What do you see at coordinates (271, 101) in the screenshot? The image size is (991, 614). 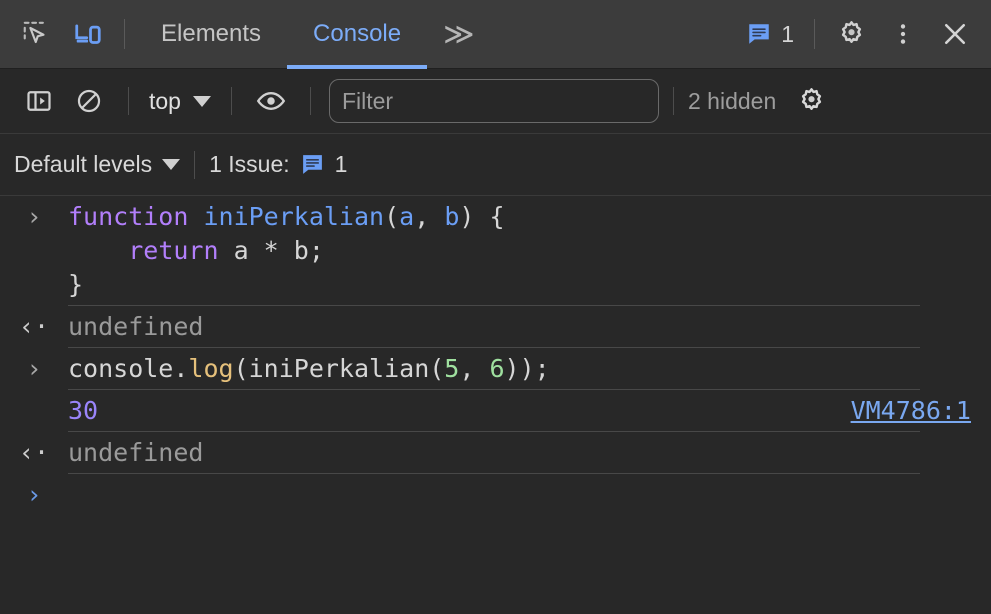 I see `live-expression-eye-icon` at bounding box center [271, 101].